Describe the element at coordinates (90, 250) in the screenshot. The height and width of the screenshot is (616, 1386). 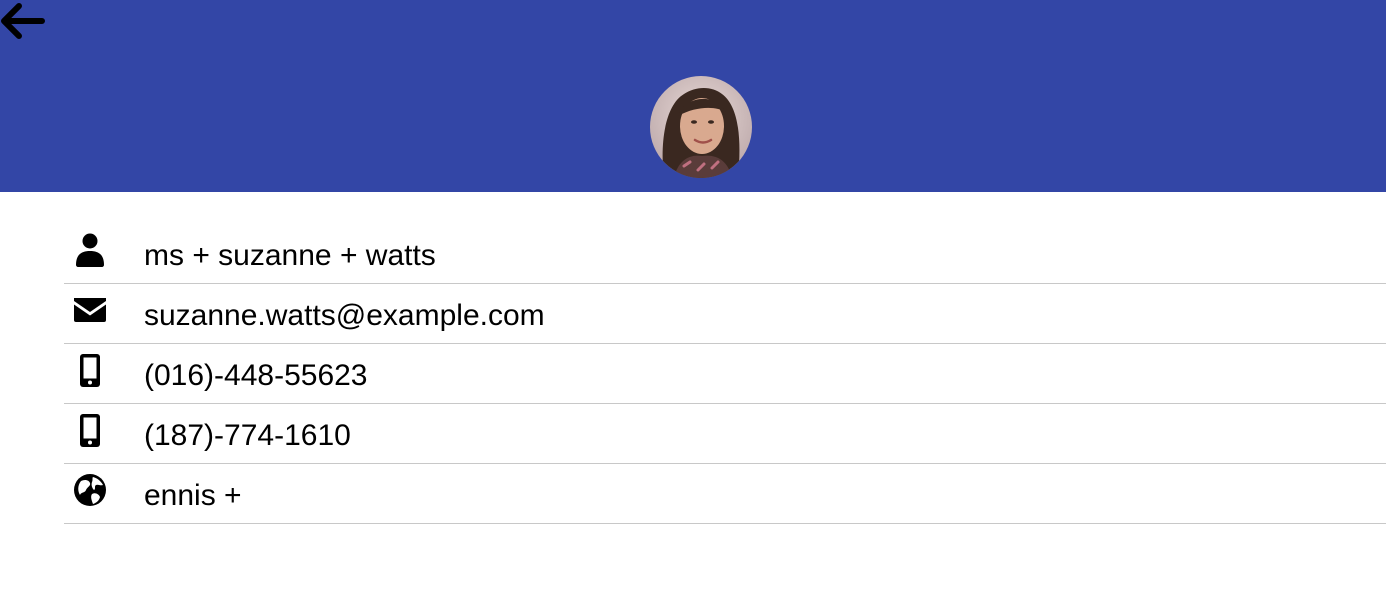
I see `person-icon` at that location.